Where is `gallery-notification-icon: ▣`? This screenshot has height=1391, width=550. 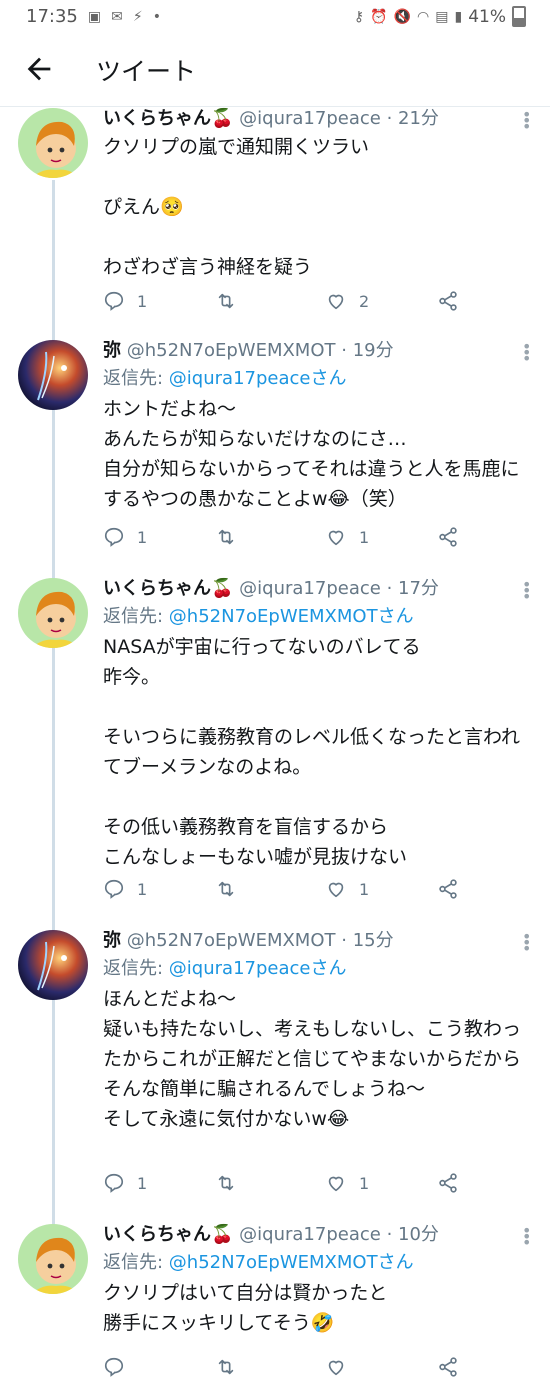 gallery-notification-icon: ▣ is located at coordinates (94, 16).